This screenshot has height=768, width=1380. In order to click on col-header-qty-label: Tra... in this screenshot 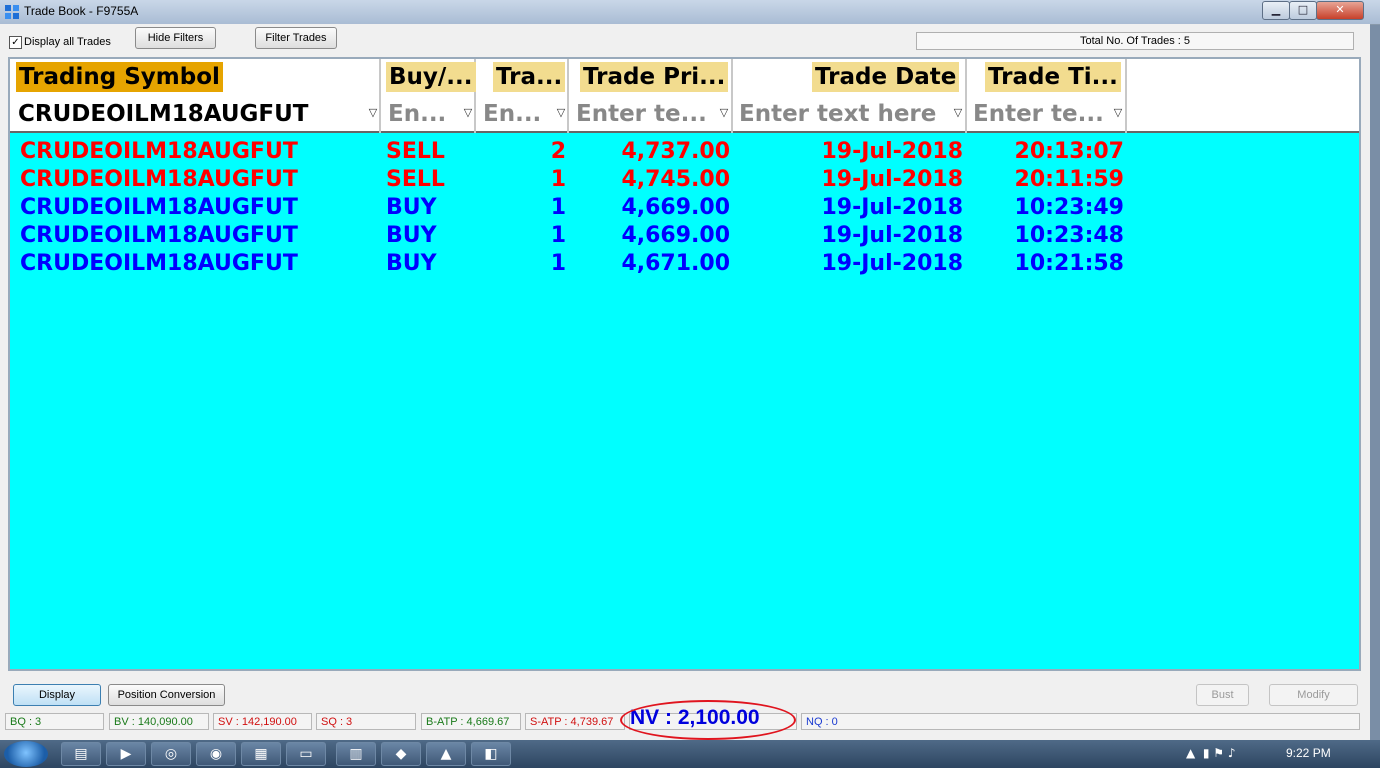, I will do `click(529, 77)`.